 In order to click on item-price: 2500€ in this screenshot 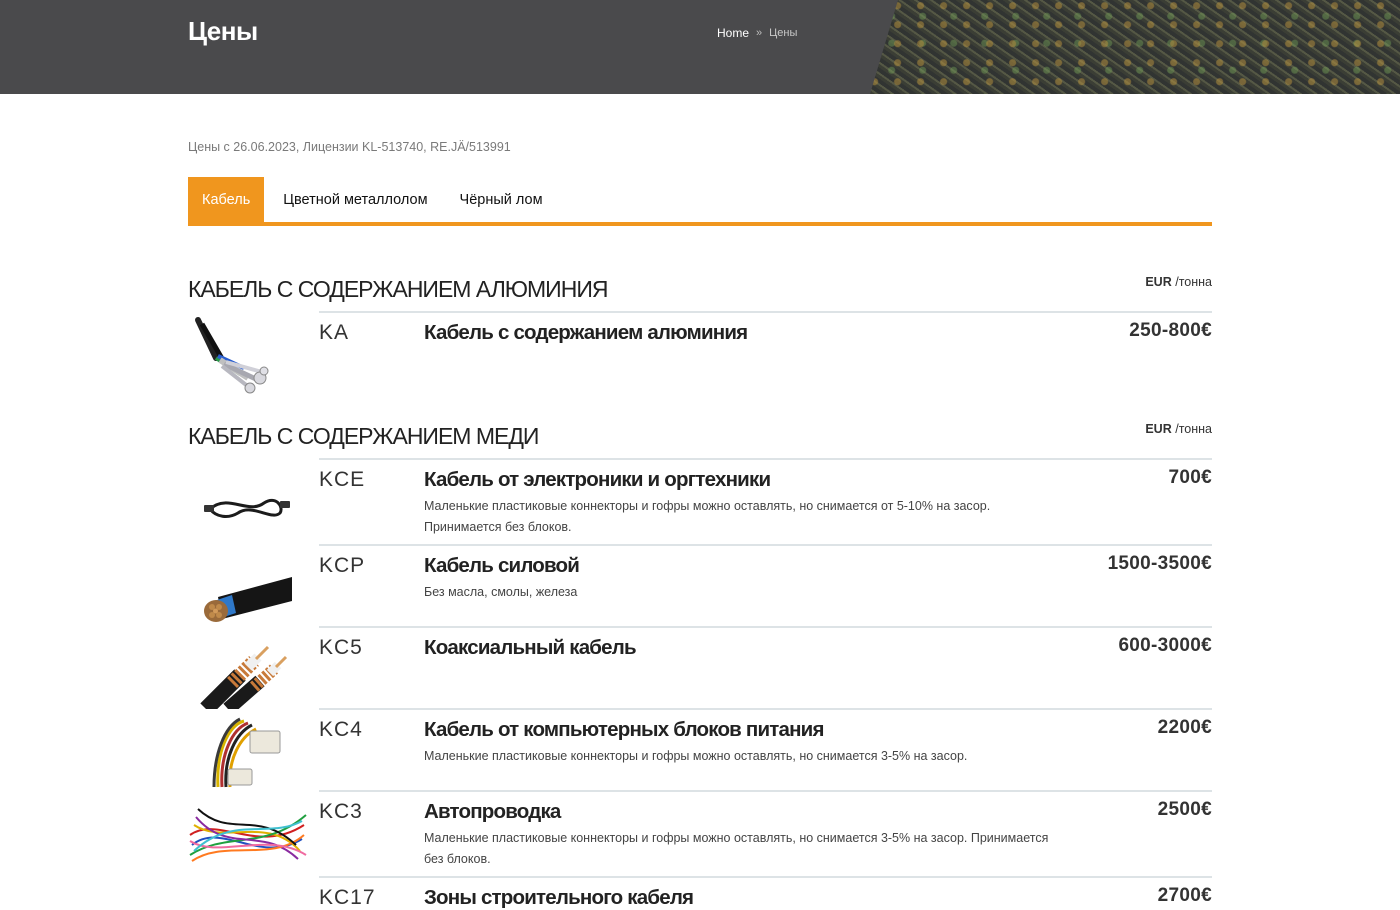, I will do `click(1184, 809)`.